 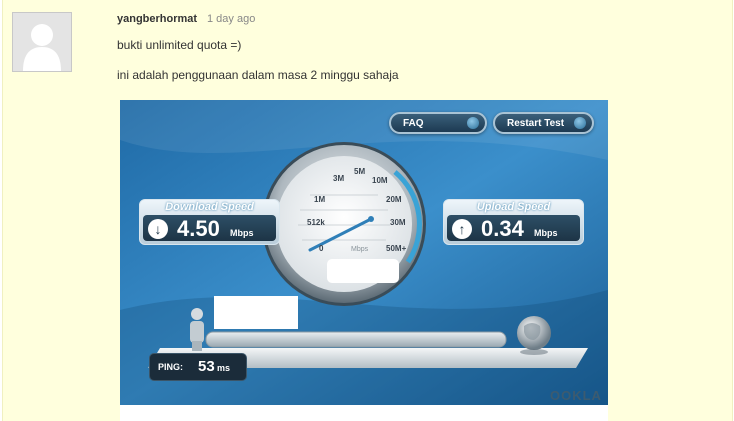 I want to click on gauge-tick-label: 0, so click(x=321, y=248).